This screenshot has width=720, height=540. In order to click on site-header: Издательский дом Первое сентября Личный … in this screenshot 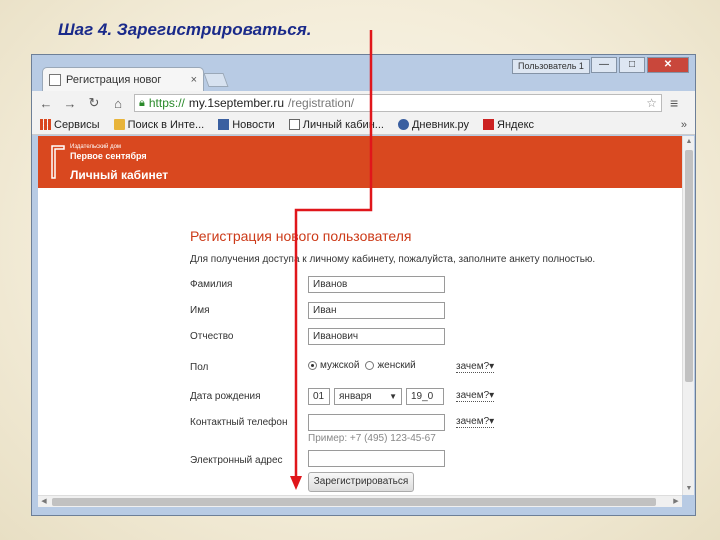, I will do `click(360, 162)`.